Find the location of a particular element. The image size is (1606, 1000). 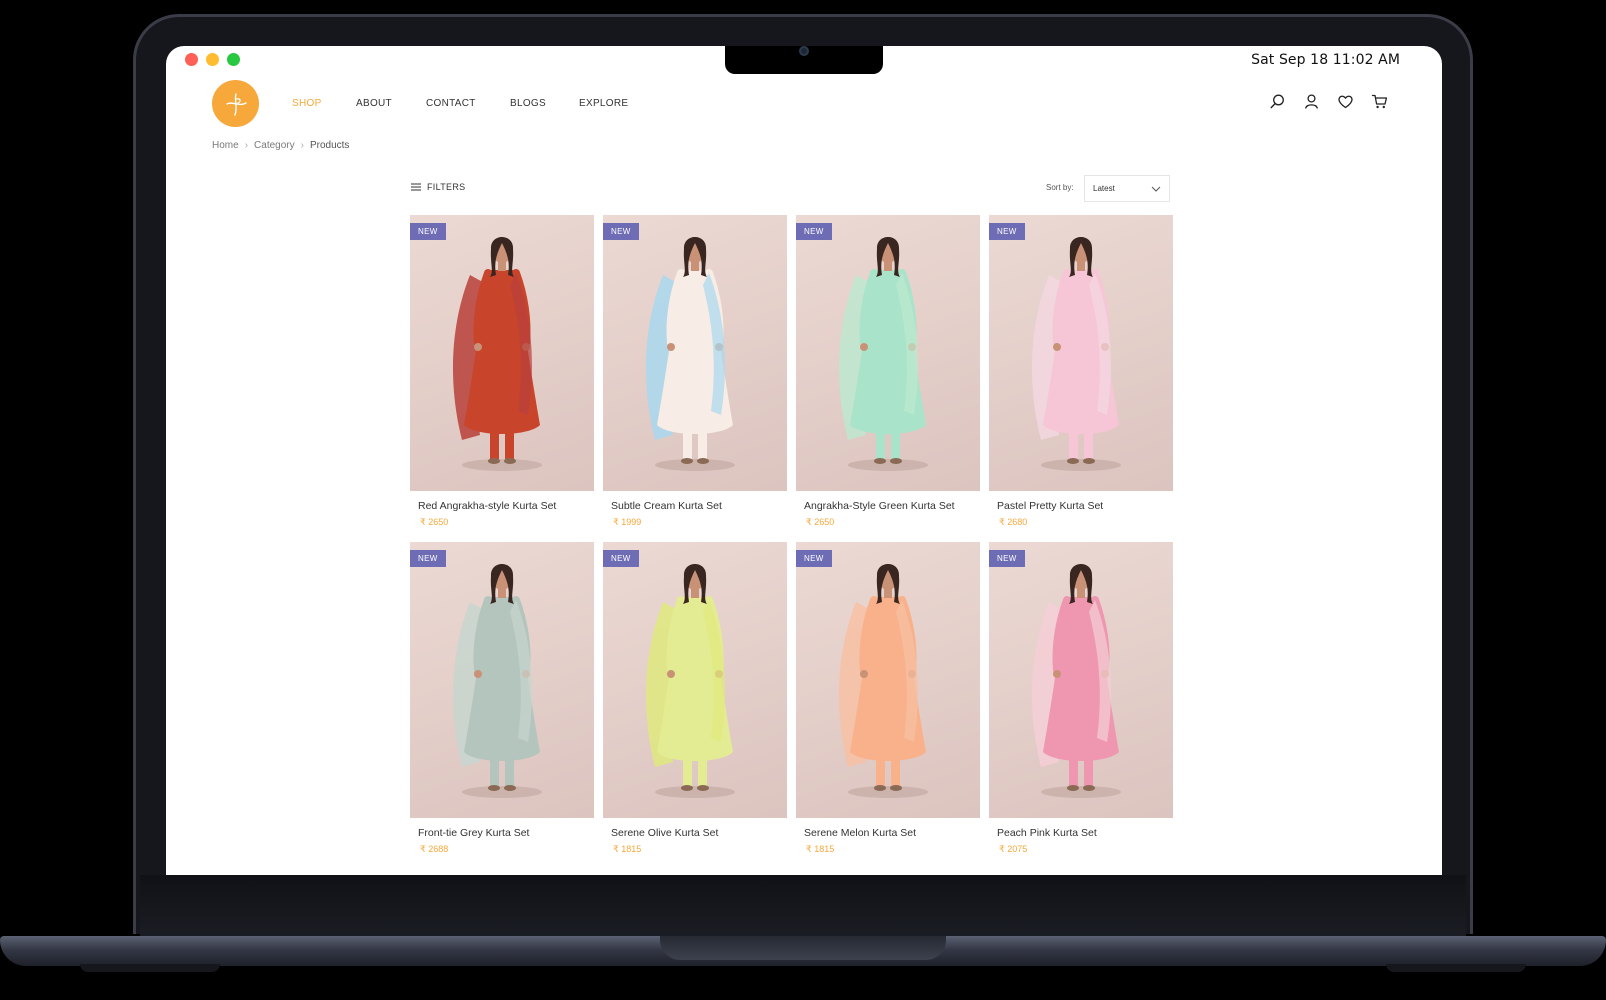

maximize-window-button is located at coordinates (233, 59).